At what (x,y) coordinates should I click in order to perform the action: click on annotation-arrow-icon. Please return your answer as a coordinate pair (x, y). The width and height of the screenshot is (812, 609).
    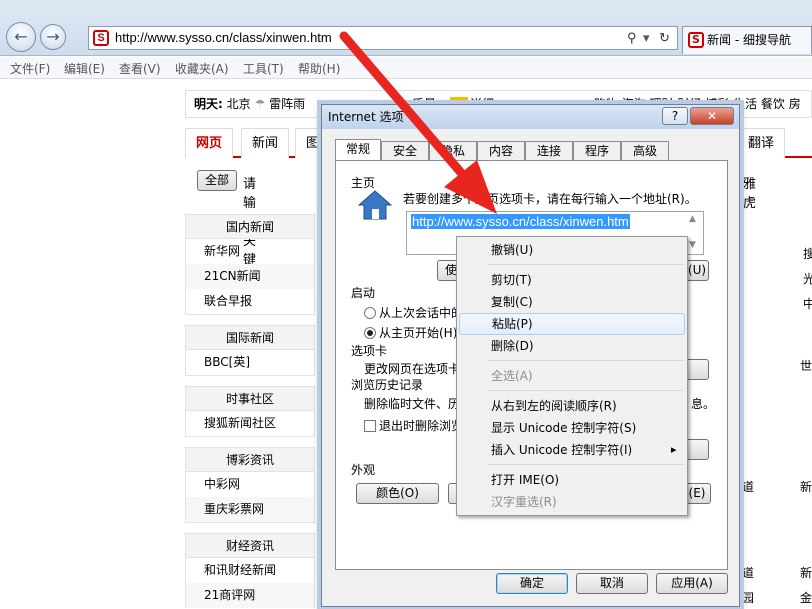
    Looking at the image, I should click on (418, 122).